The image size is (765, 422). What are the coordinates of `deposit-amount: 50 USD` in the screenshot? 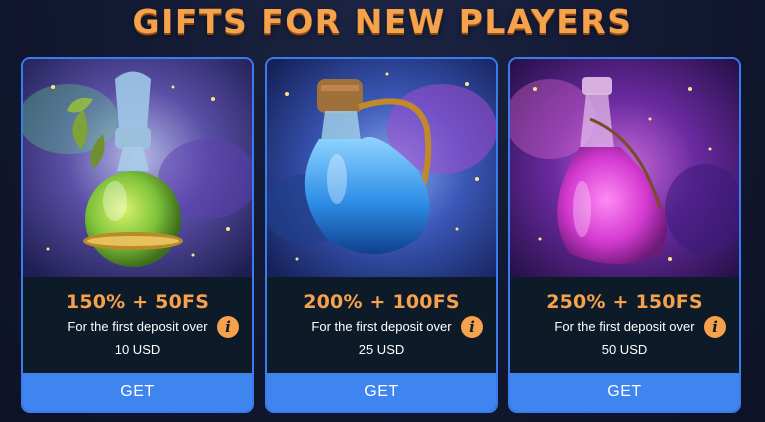 It's located at (624, 349).